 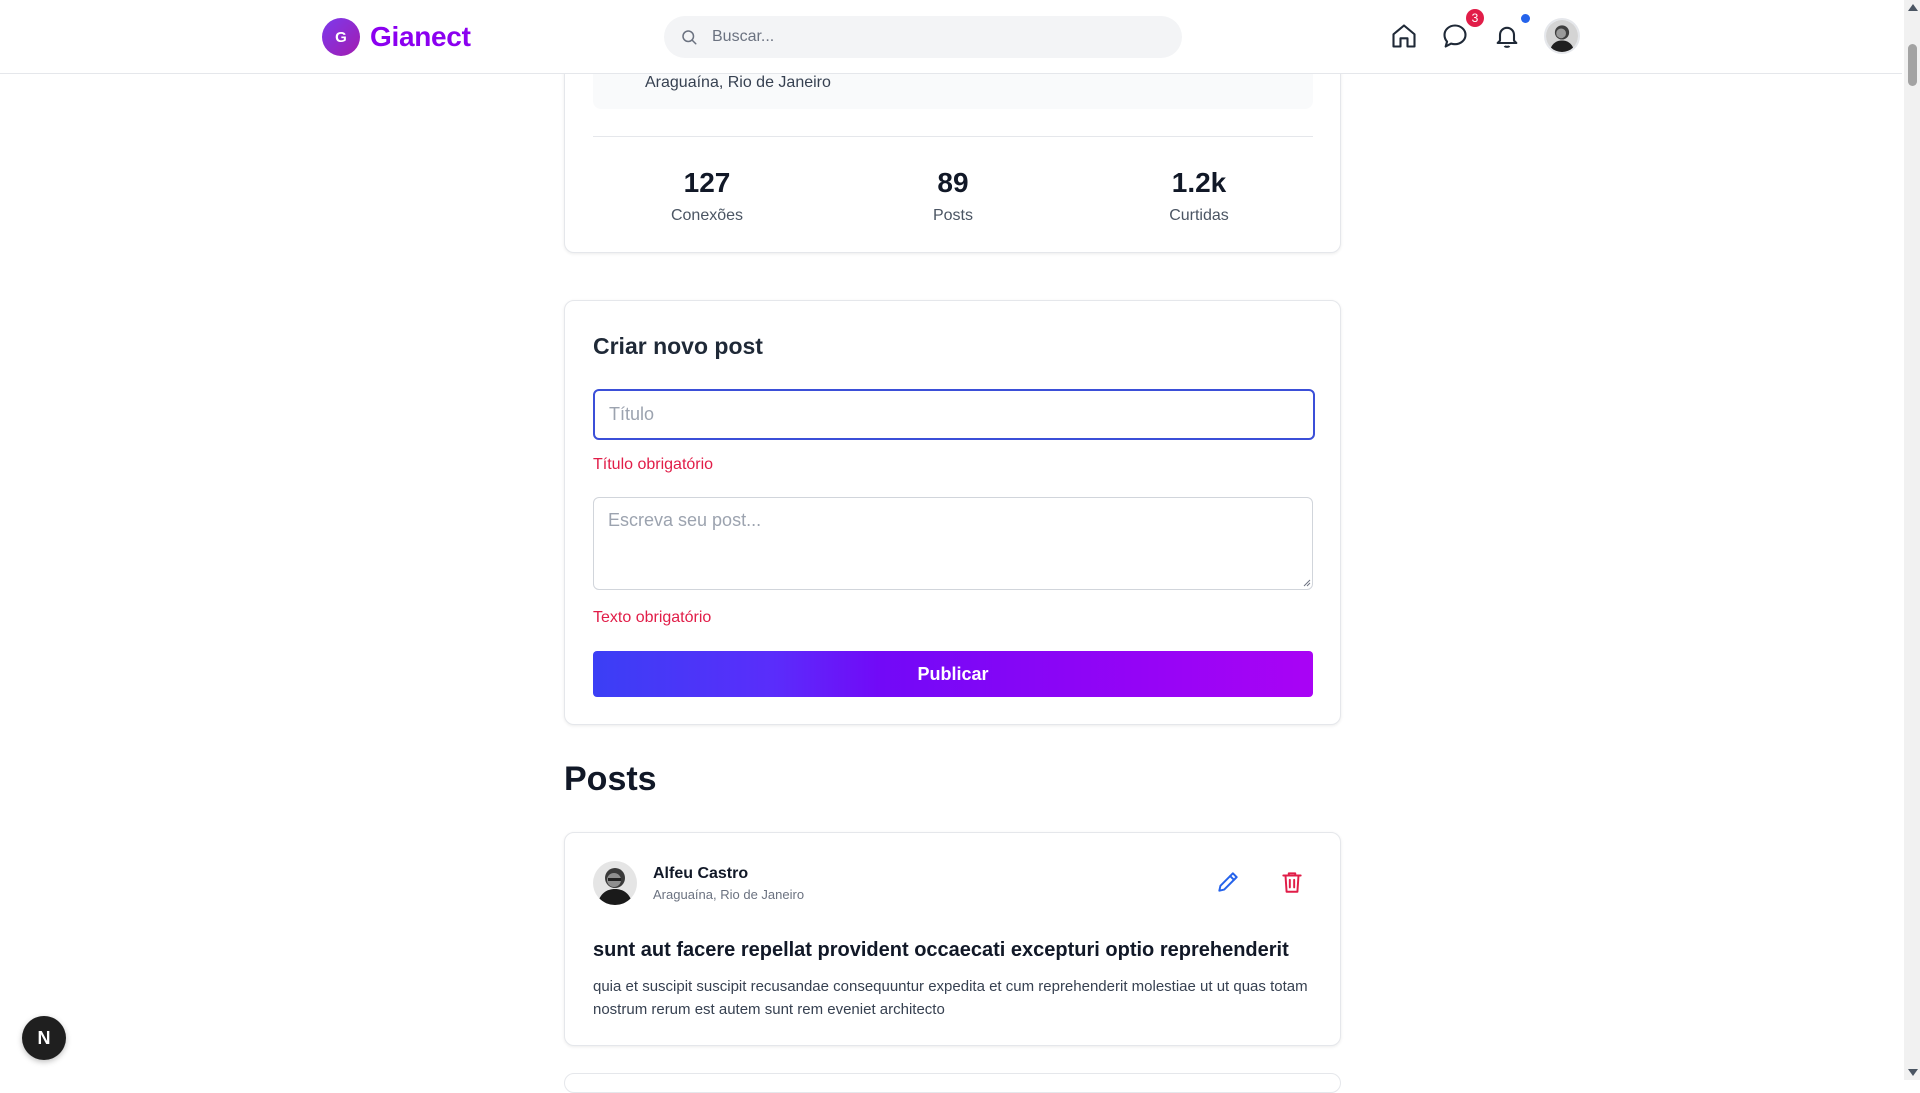 What do you see at coordinates (953, 136) in the screenshot?
I see `divider` at bounding box center [953, 136].